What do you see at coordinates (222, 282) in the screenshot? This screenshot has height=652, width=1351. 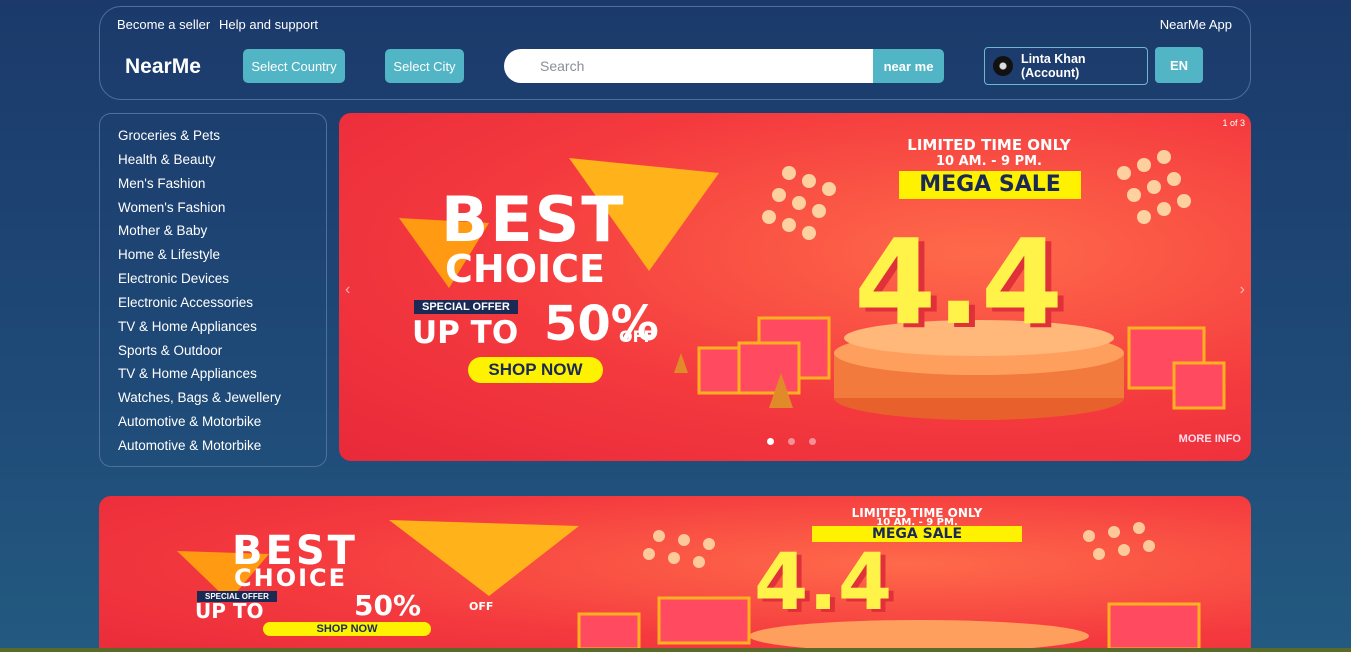 I see `sidebar-item-electronic-devices: Electronic Devices` at bounding box center [222, 282].